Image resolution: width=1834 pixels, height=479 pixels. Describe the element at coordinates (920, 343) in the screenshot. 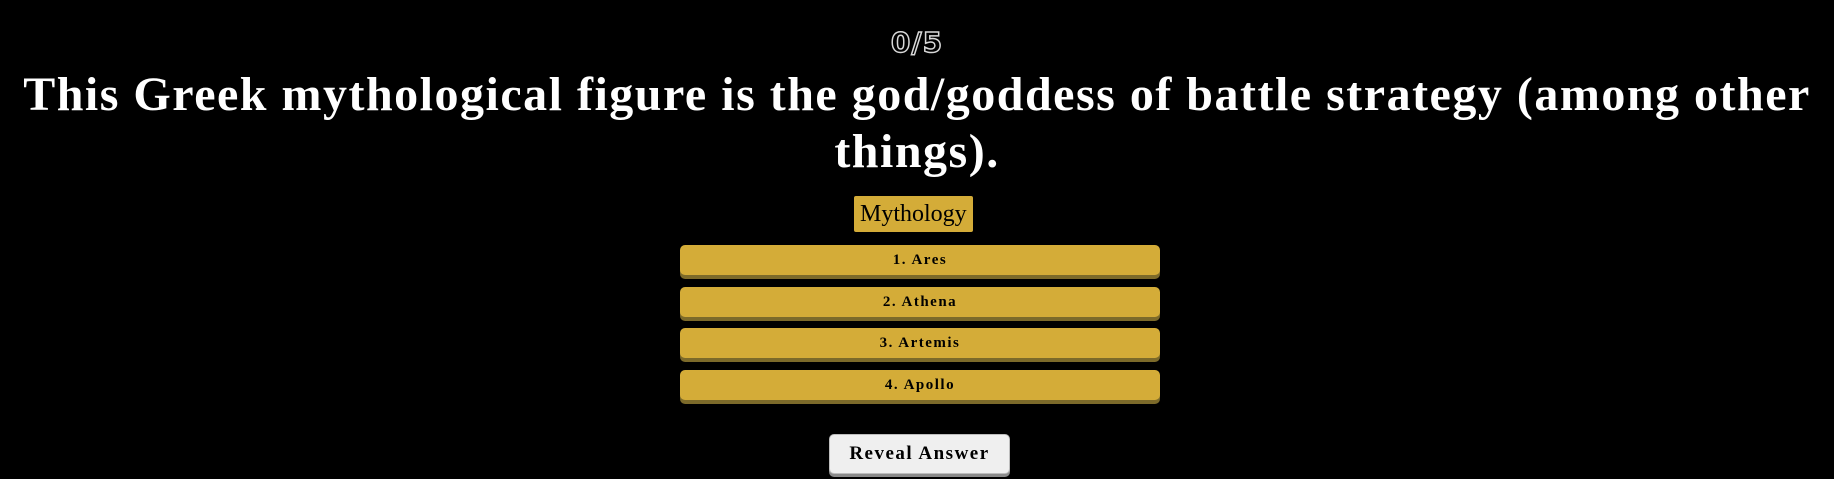

I see `answer-option-3: 3. Artemis` at that location.